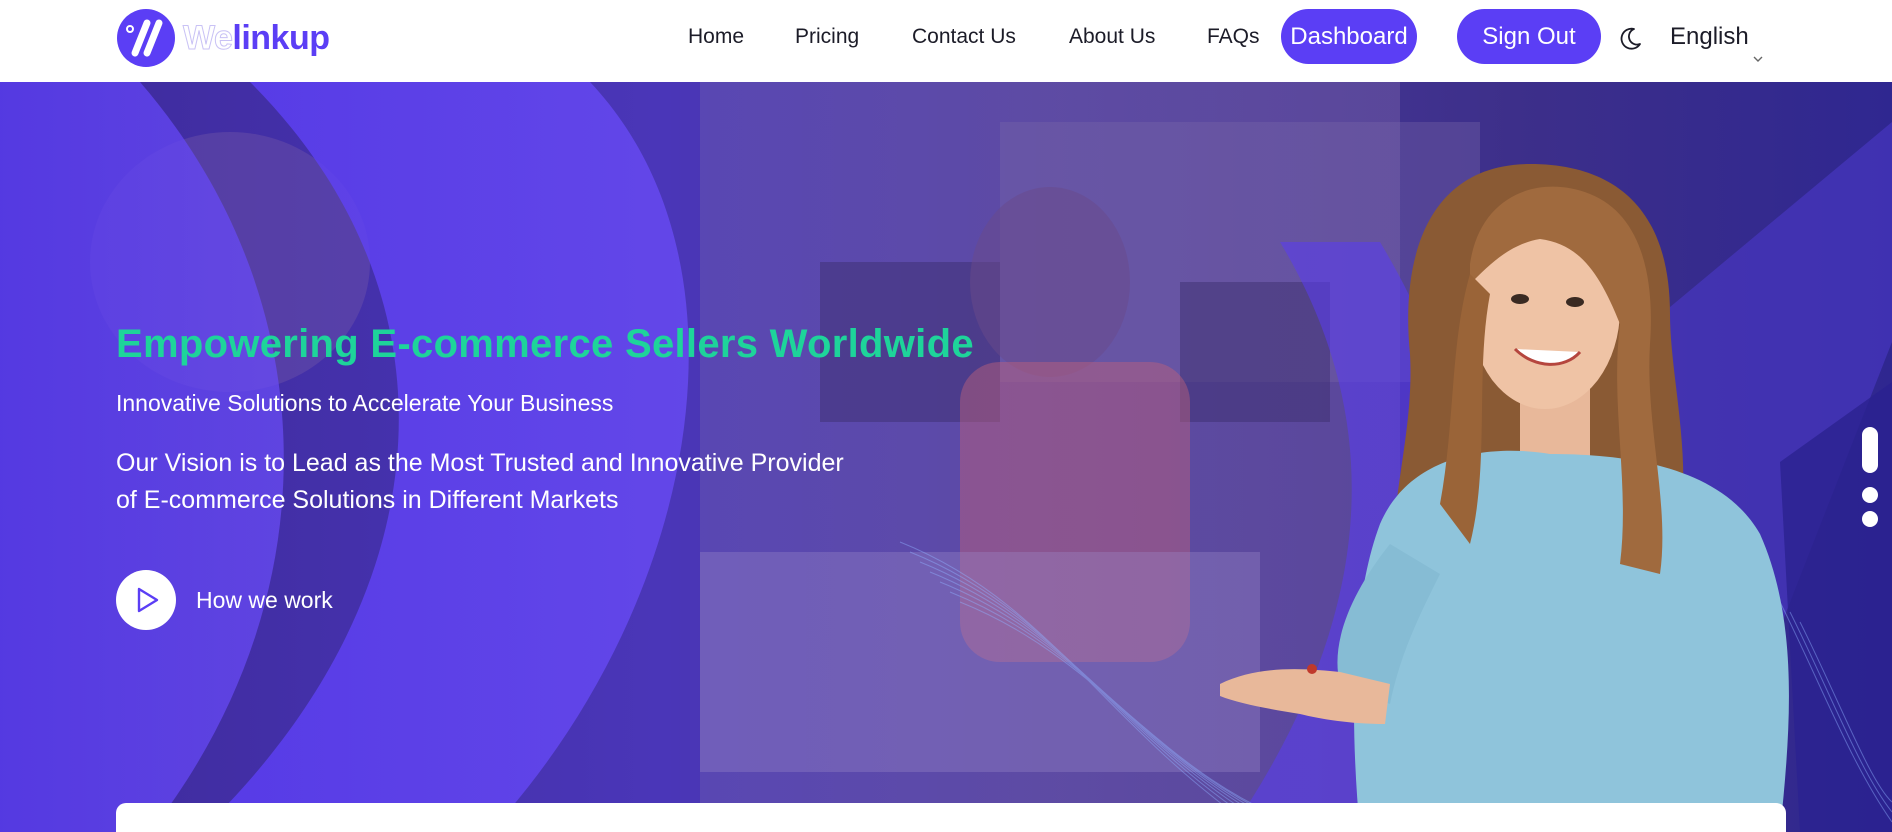  What do you see at coordinates (281, 37) in the screenshot?
I see `brand-name-part2: linkup` at bounding box center [281, 37].